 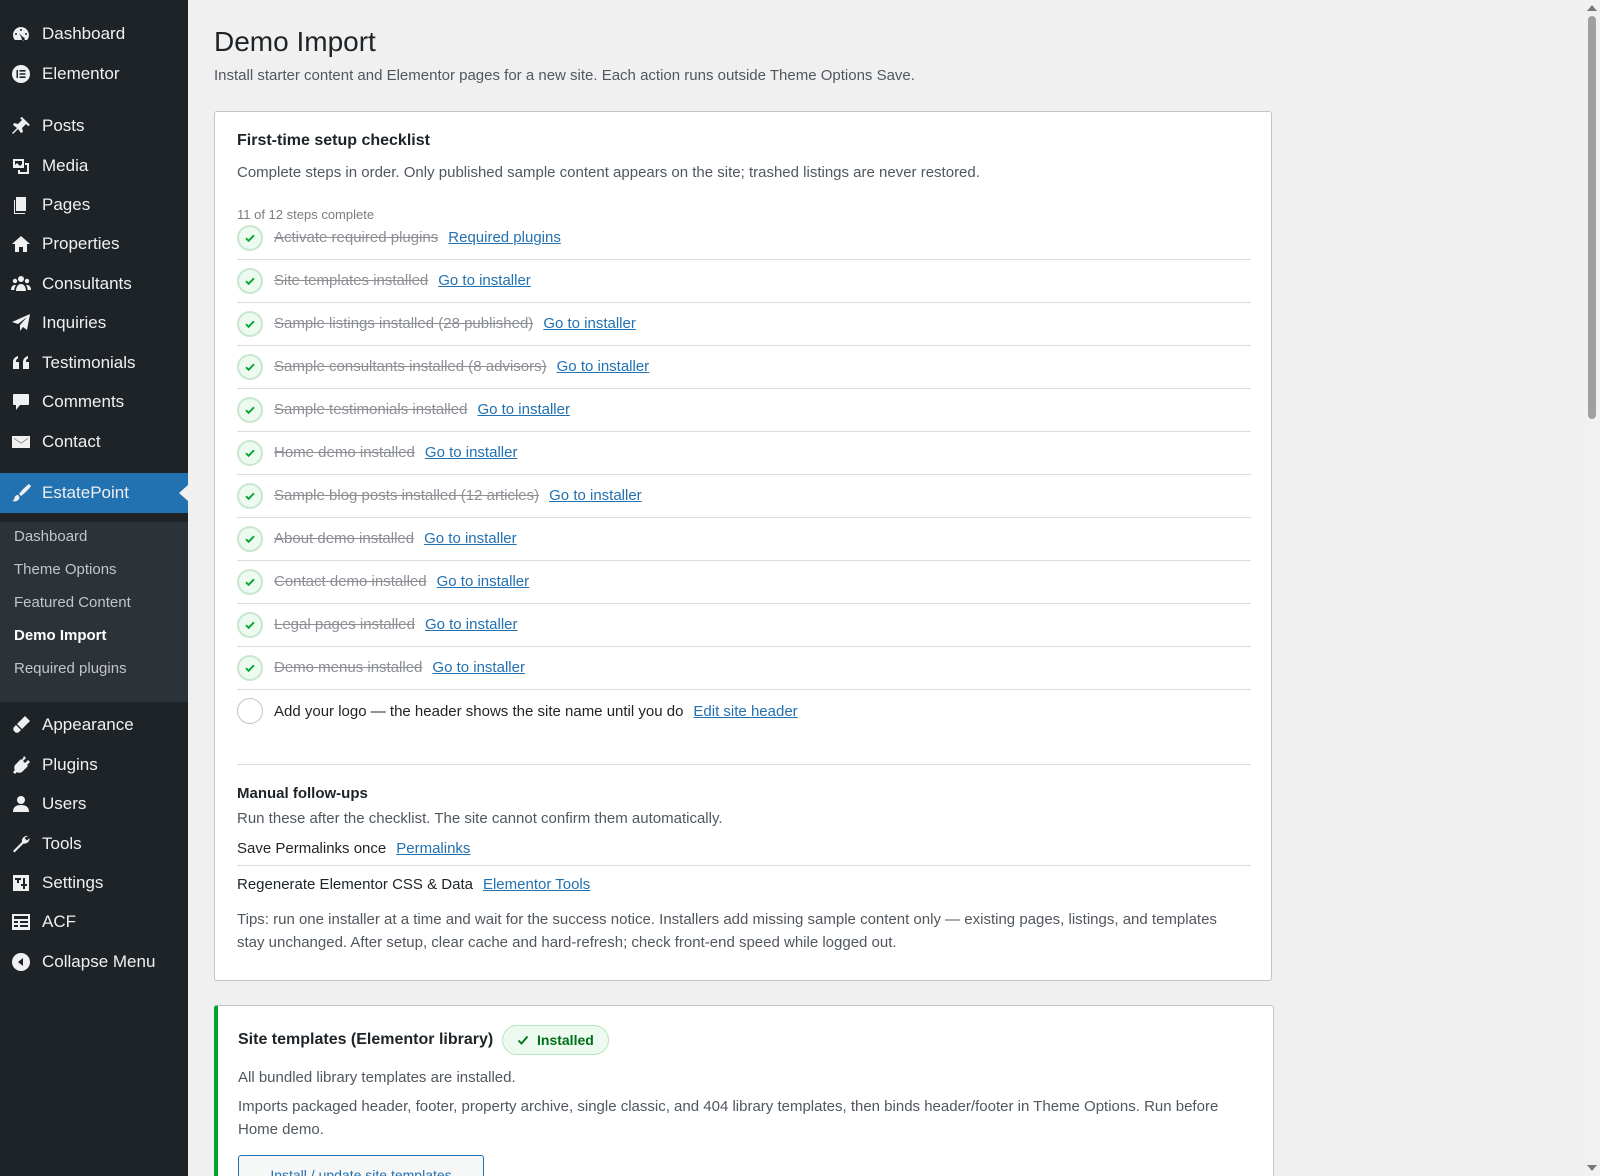 I want to click on menu-label: Settings, so click(x=73, y=882).